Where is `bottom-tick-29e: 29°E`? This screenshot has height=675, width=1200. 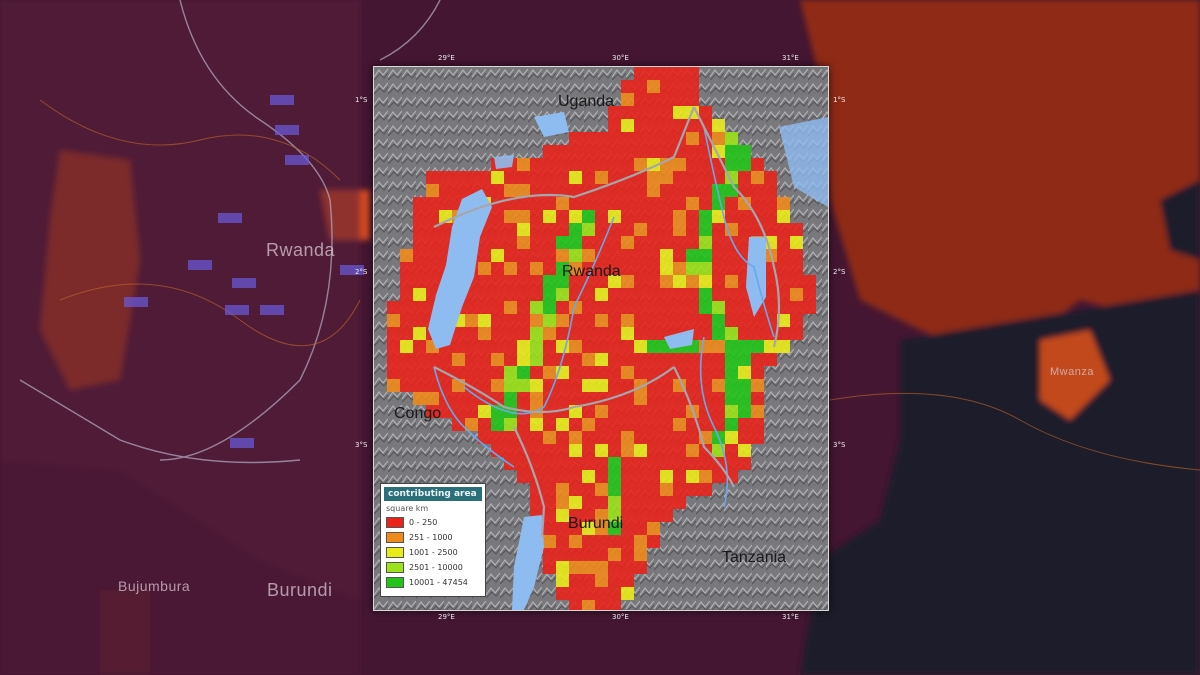
bottom-tick-29e: 29°E is located at coordinates (446, 617).